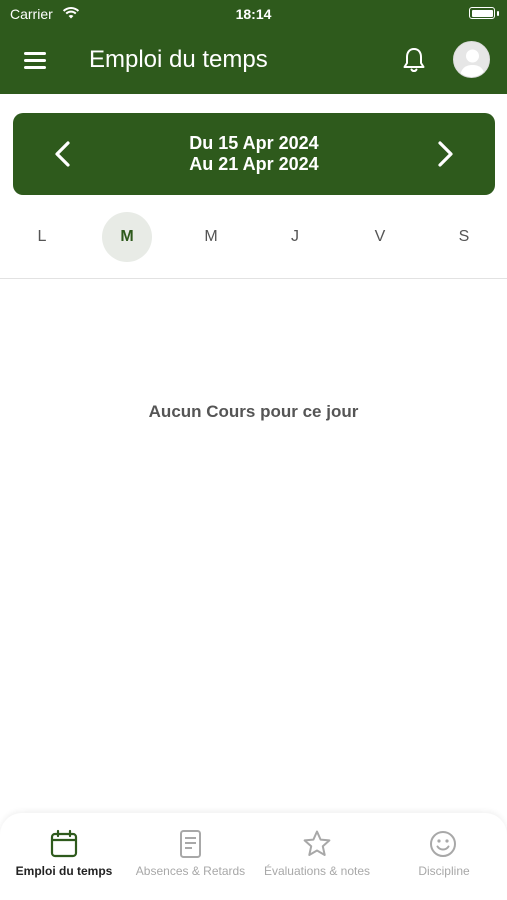 The image size is (507, 900). I want to click on day-saturday: S, so click(464, 237).